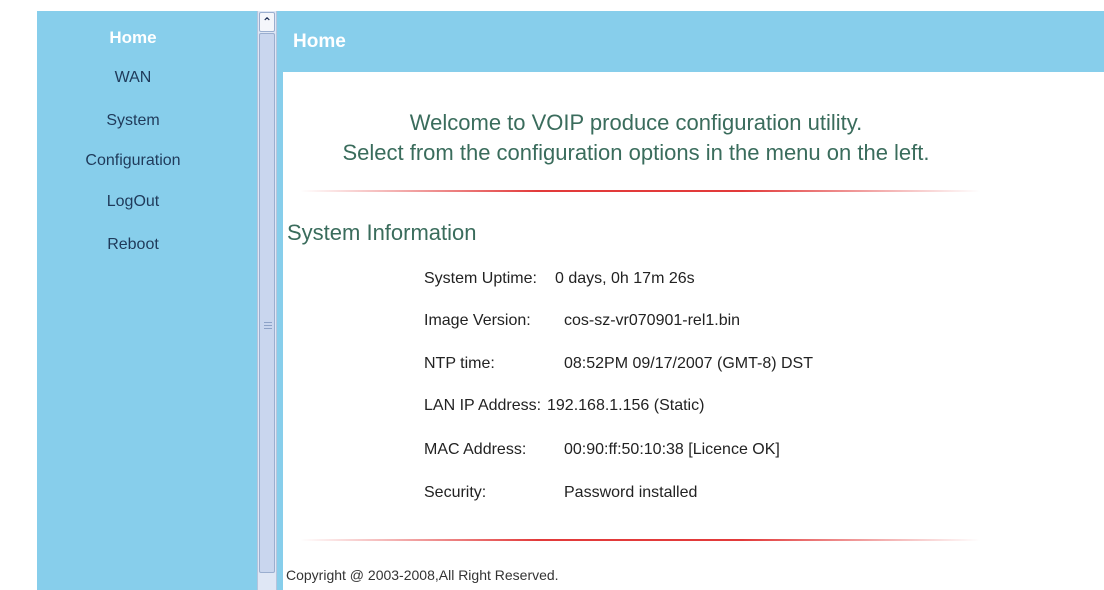 The height and width of the screenshot is (590, 1104). I want to click on sidebar-item-configuration: Configuration, so click(133, 161).